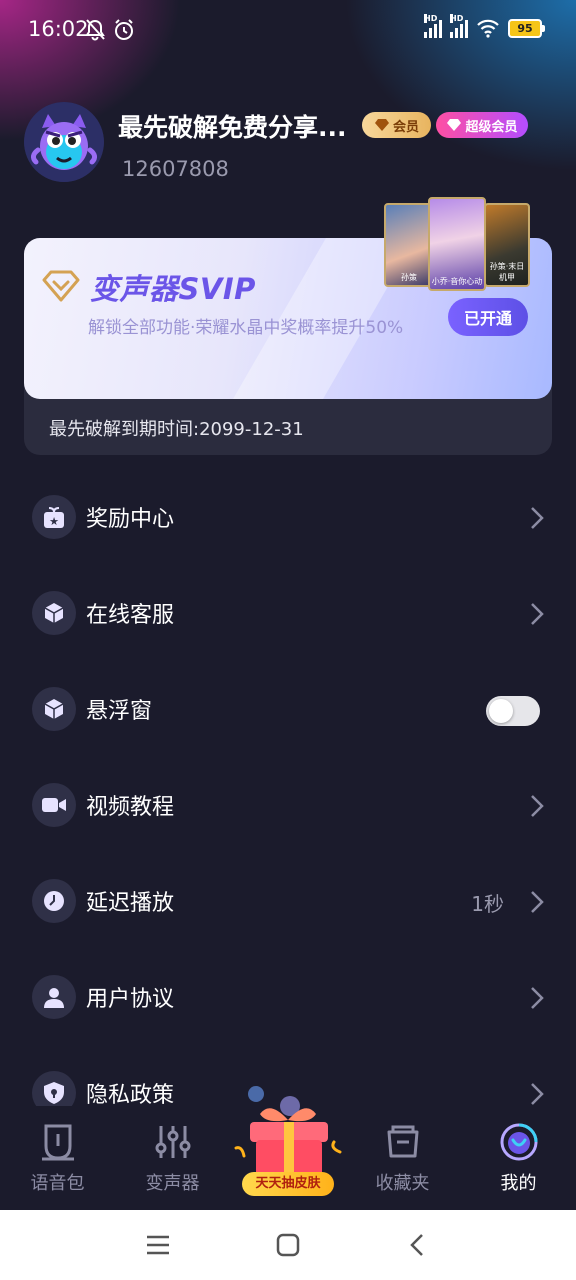  Describe the element at coordinates (518, 1183) in the screenshot. I see `tab-label: 我的` at that location.